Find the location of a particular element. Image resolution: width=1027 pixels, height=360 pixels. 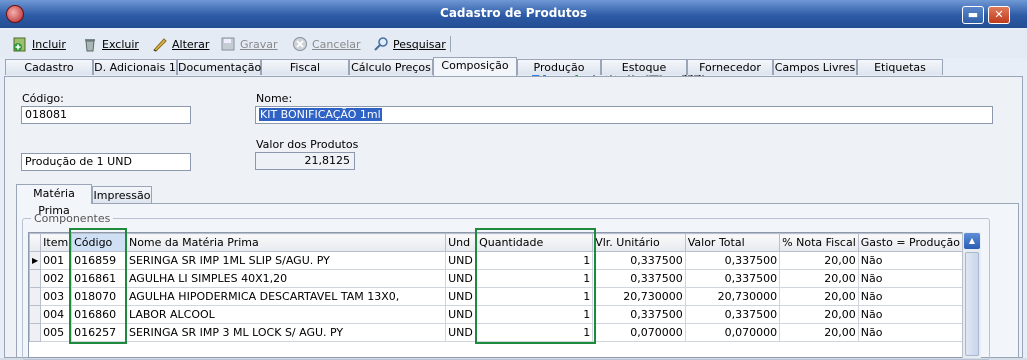

producao-field: Produção de 1 UND is located at coordinates (106, 162).